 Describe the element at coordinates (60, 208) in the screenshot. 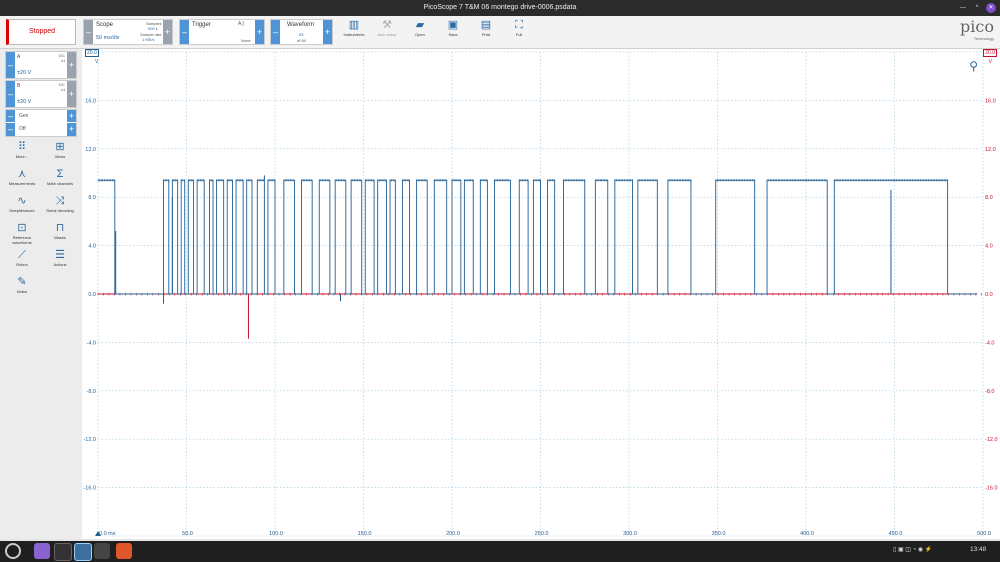

I see `tool-serial-decoding: ⤨ Serial decoding` at that location.